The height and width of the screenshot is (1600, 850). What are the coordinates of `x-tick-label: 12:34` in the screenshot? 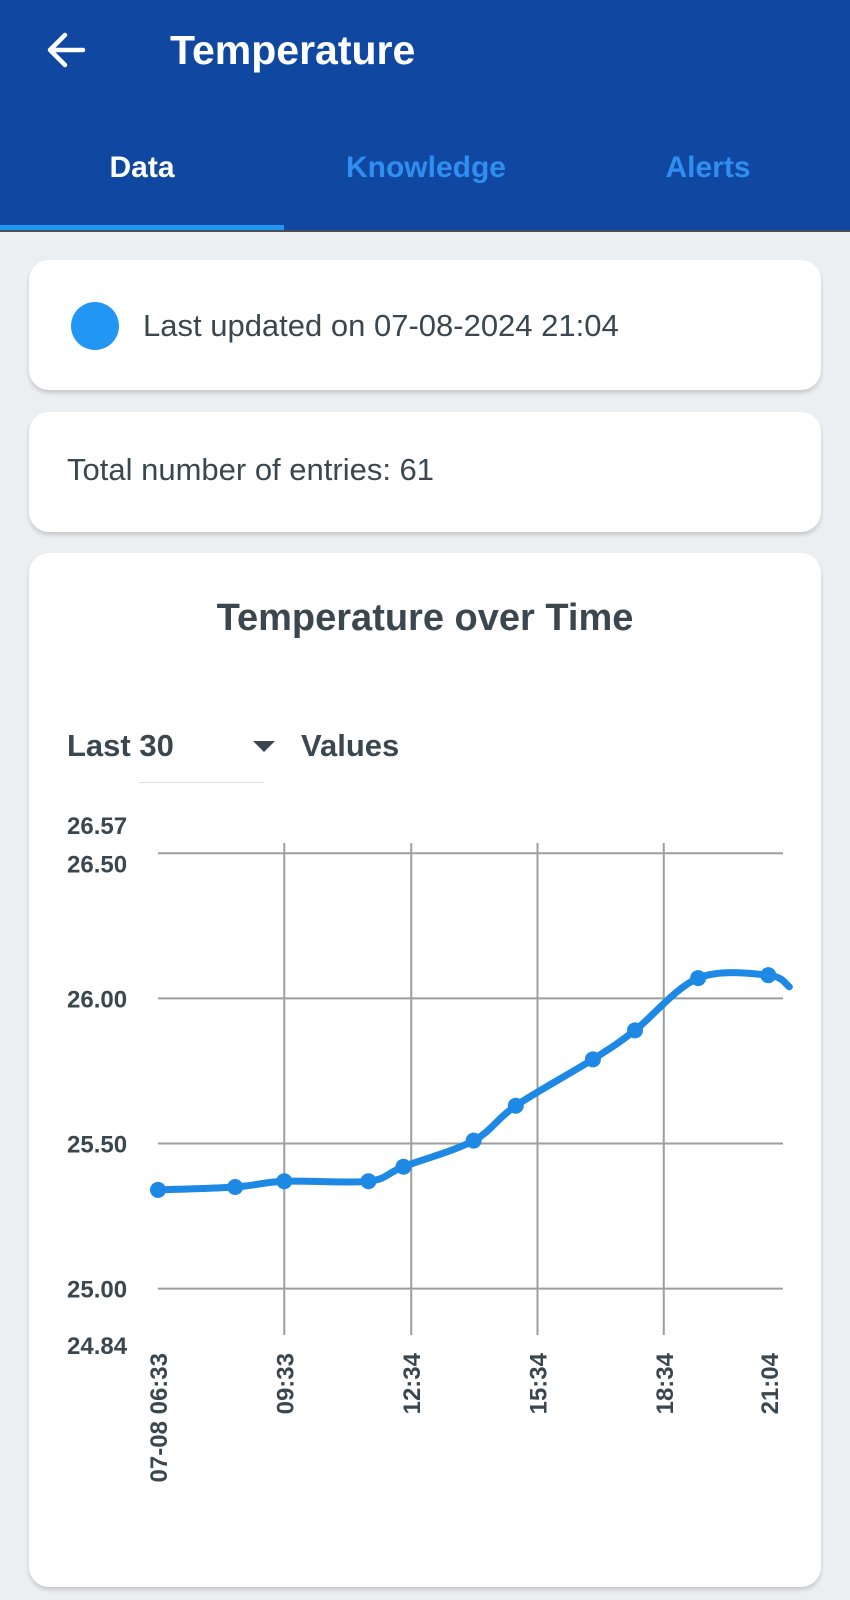 It's located at (412, 1383).